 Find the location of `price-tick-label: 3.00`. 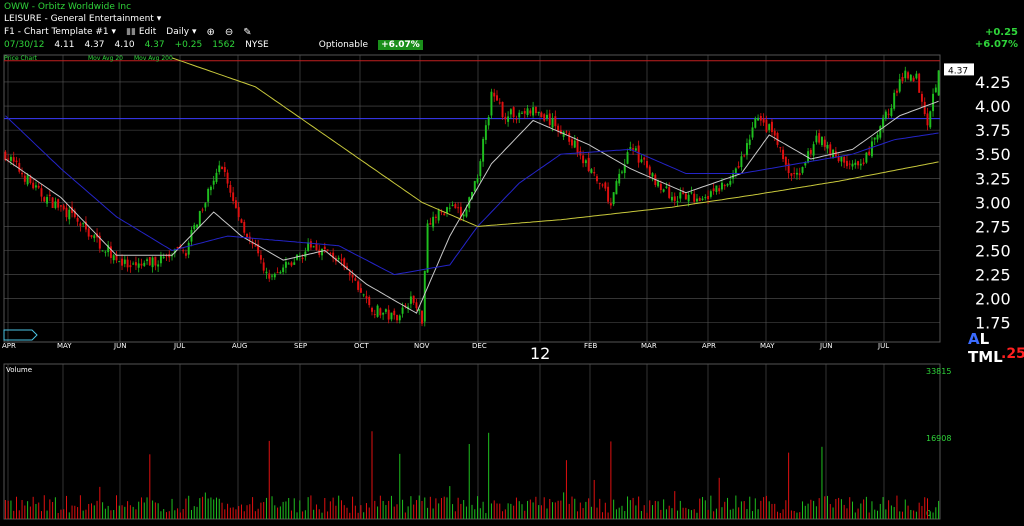

price-tick-label: 3.00 is located at coordinates (993, 202).